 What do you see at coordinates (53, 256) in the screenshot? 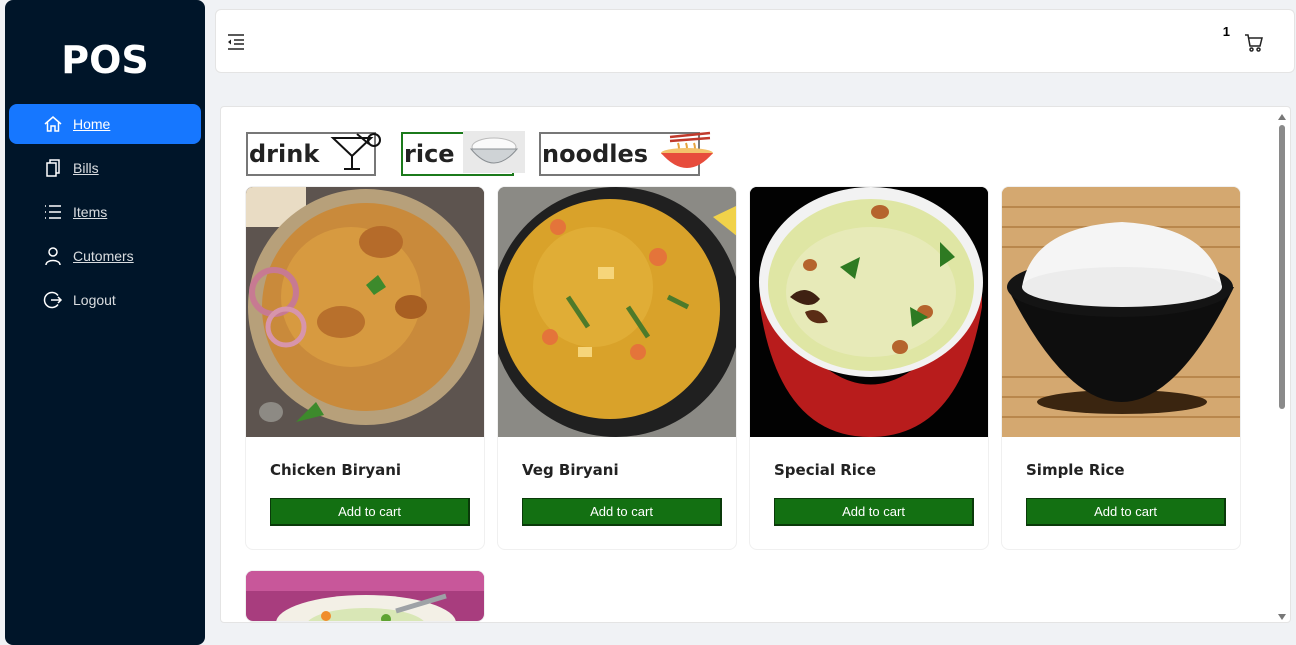
I see `user-icon` at bounding box center [53, 256].